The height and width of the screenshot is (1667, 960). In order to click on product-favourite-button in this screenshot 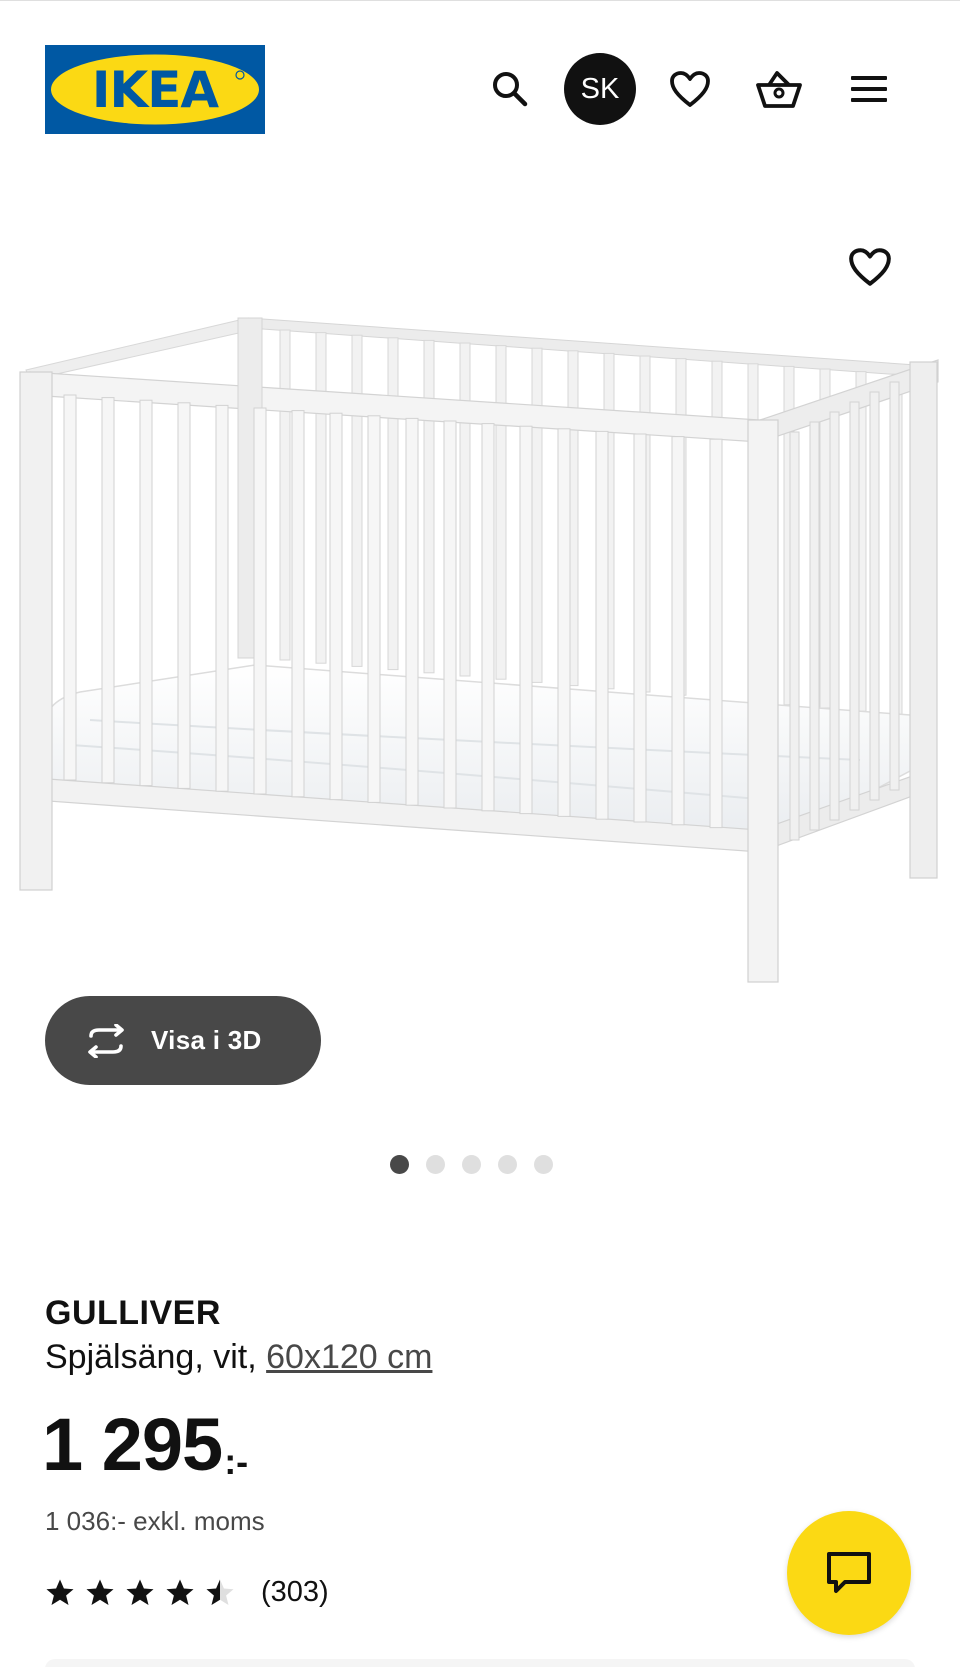, I will do `click(870, 267)`.